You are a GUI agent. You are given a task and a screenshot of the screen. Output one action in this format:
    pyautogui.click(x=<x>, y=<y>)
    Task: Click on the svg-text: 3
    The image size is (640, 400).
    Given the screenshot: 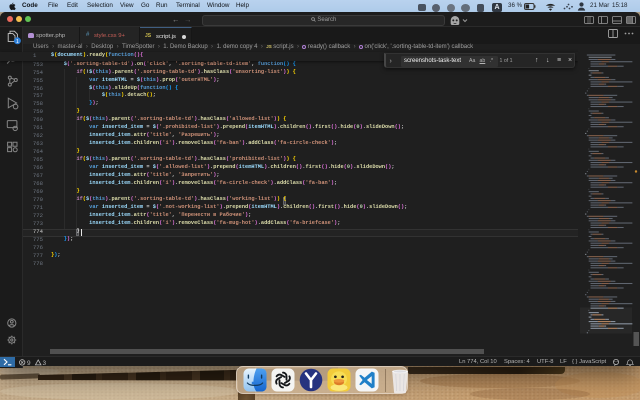 What is the action you would take?
    pyautogui.click(x=45, y=363)
    